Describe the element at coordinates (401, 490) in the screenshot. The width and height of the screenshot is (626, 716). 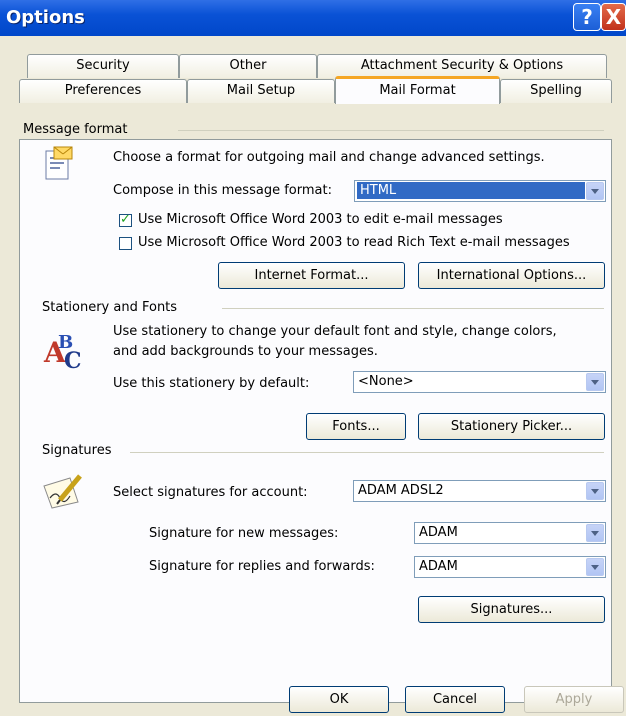
I see `signature-account-value: ADAM ADSL2` at that location.